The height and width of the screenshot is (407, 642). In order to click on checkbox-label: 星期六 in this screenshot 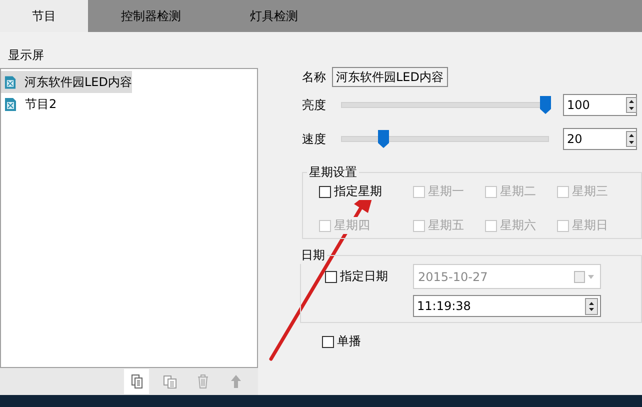, I will do `click(518, 225)`.